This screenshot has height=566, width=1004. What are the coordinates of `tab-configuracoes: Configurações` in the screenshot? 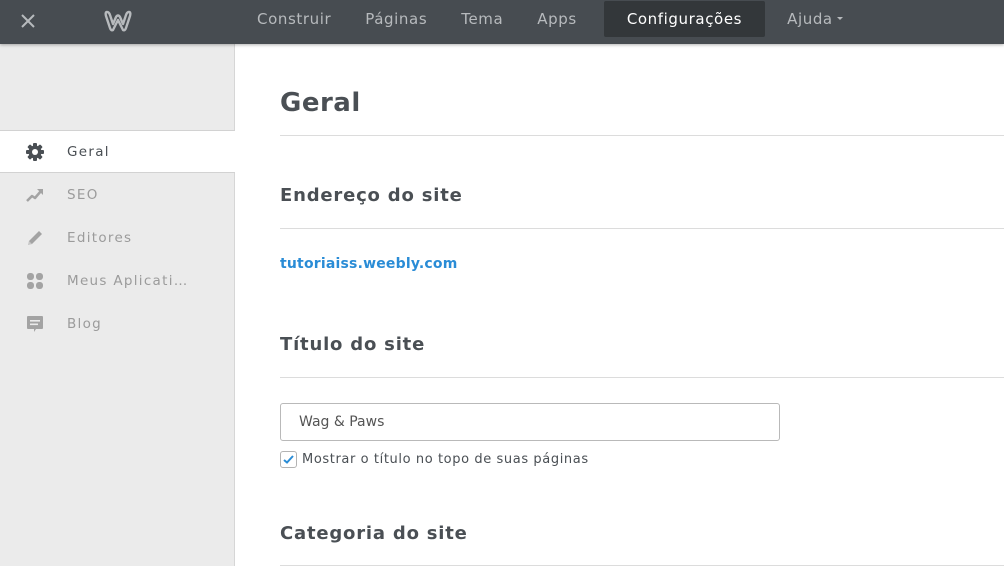 It's located at (684, 19).